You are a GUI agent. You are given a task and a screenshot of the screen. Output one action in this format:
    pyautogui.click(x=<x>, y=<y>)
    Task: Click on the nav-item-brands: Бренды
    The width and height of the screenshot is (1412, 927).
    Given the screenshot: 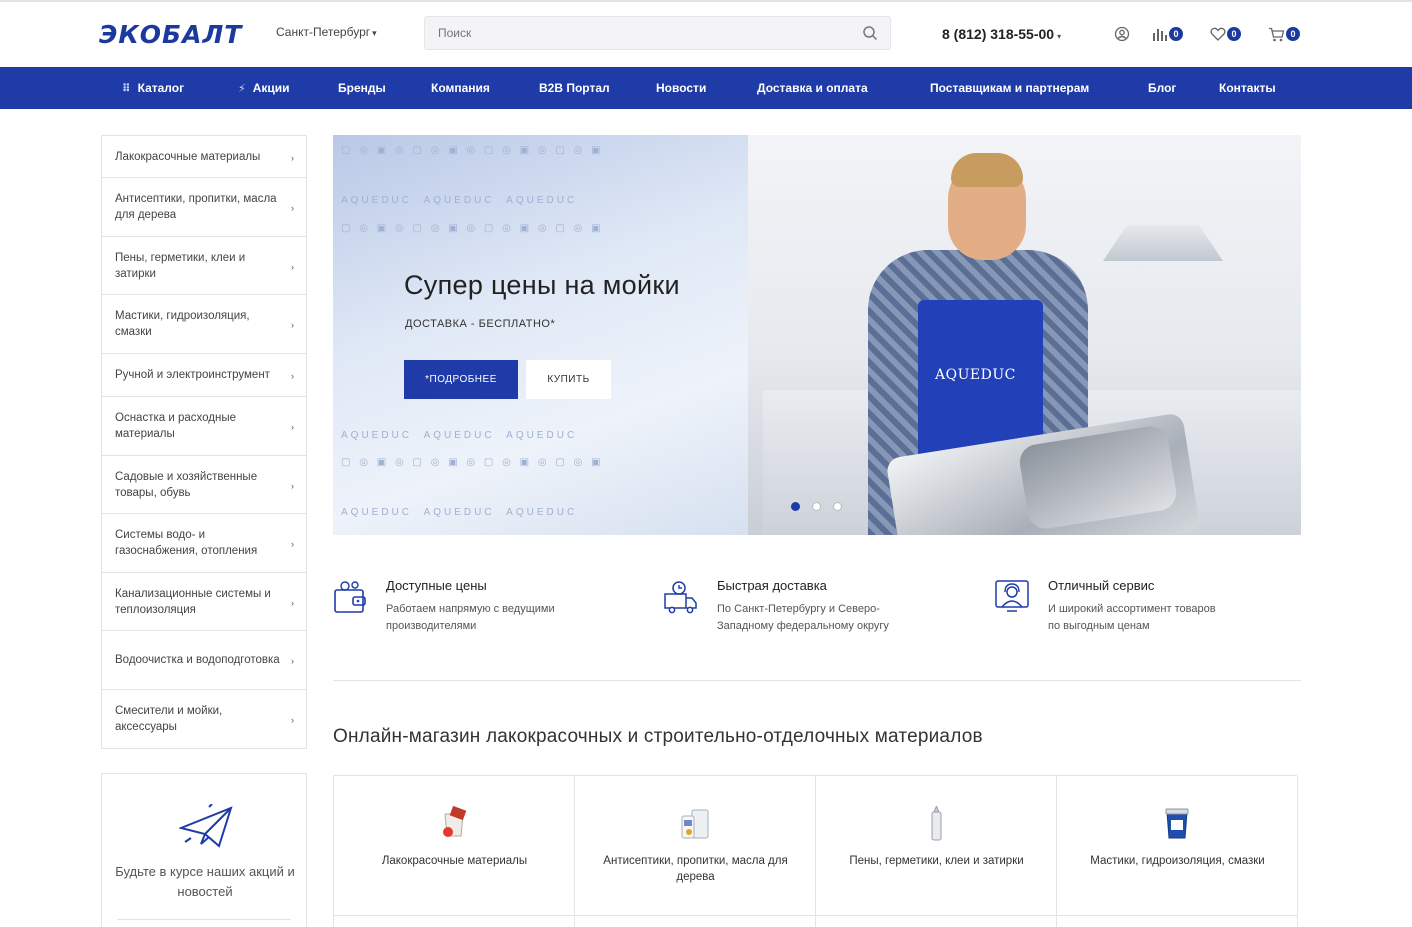 What is the action you would take?
    pyautogui.click(x=362, y=88)
    